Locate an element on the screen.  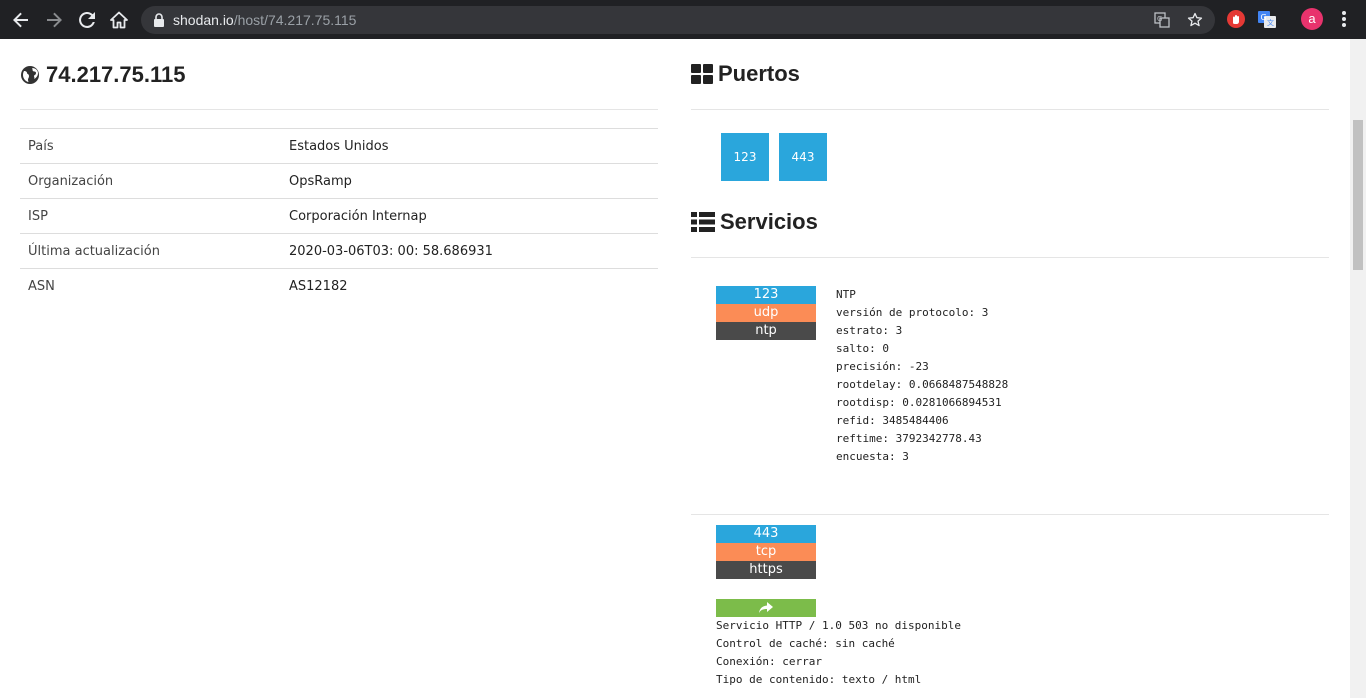
service-port: 443 is located at coordinates (766, 534).